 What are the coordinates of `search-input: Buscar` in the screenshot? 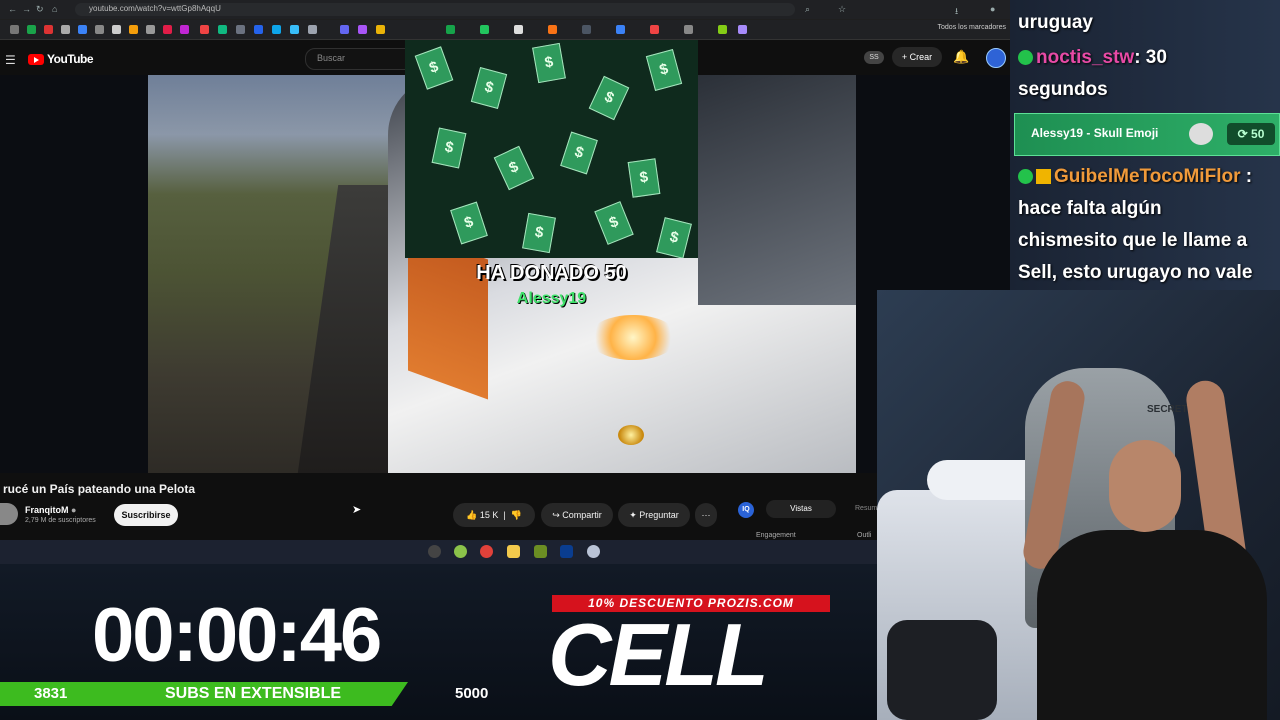 It's located at (356, 59).